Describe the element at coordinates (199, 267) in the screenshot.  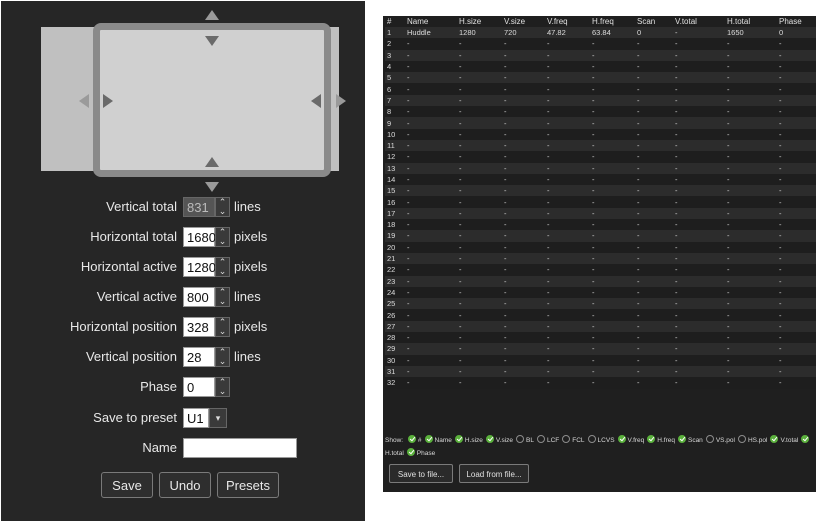
I see `horizontal-active-input: 1280` at that location.